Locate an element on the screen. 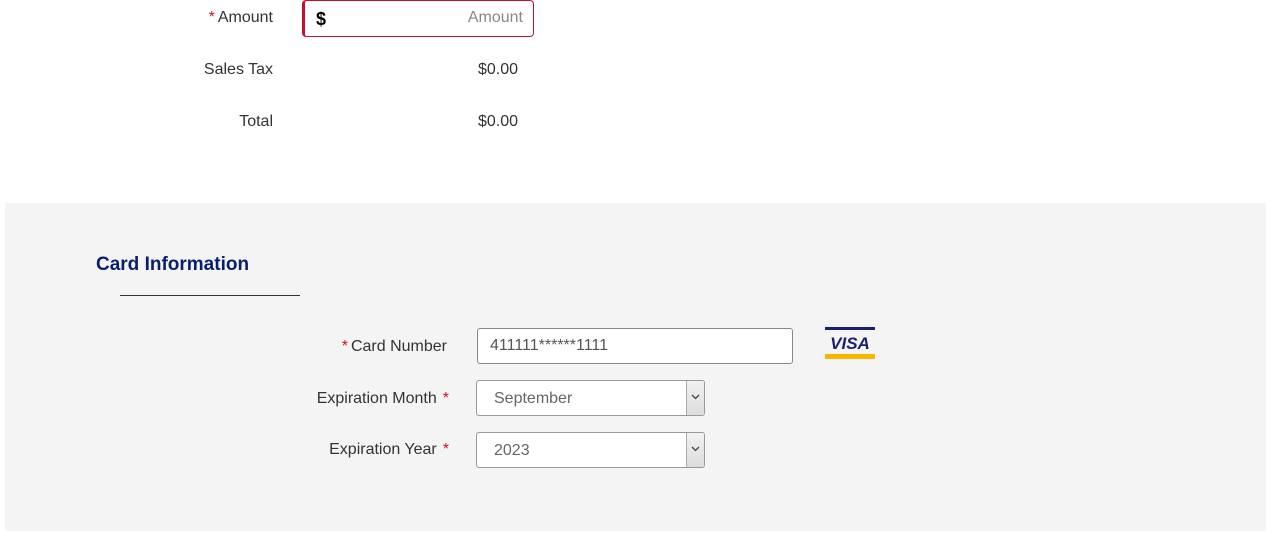 The height and width of the screenshot is (551, 1288). card-number-label: * Card Number is located at coordinates (394, 347).